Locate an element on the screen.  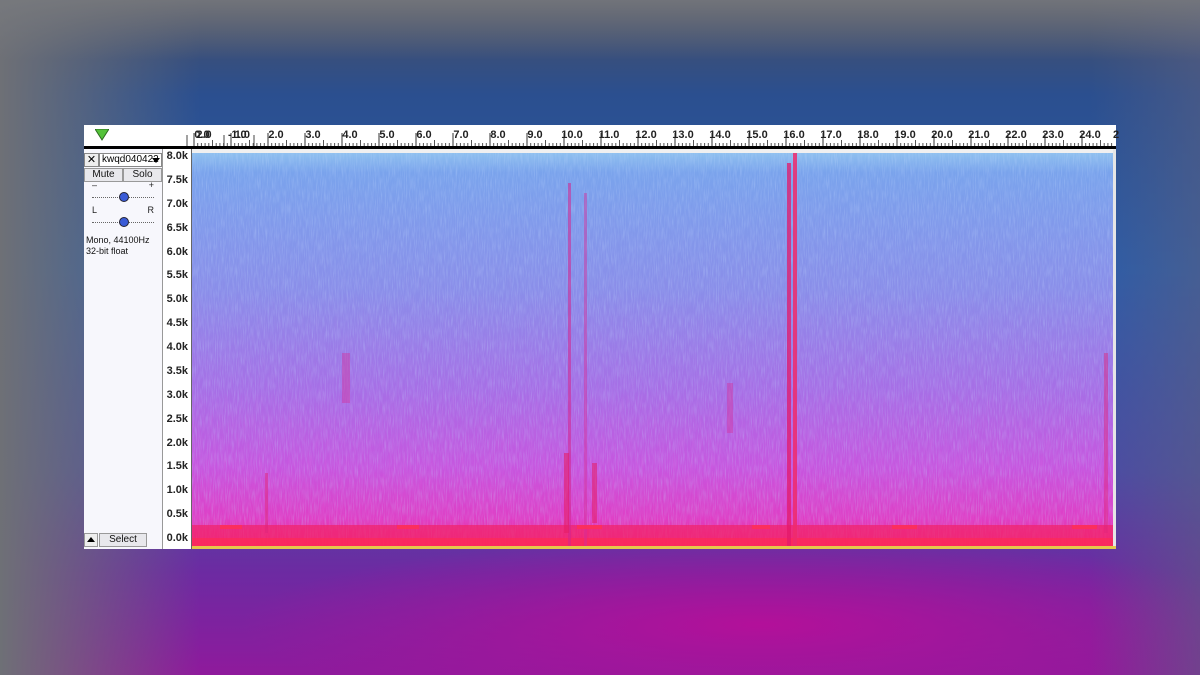
frequency-label: 6.0k is located at coordinates (177, 251).